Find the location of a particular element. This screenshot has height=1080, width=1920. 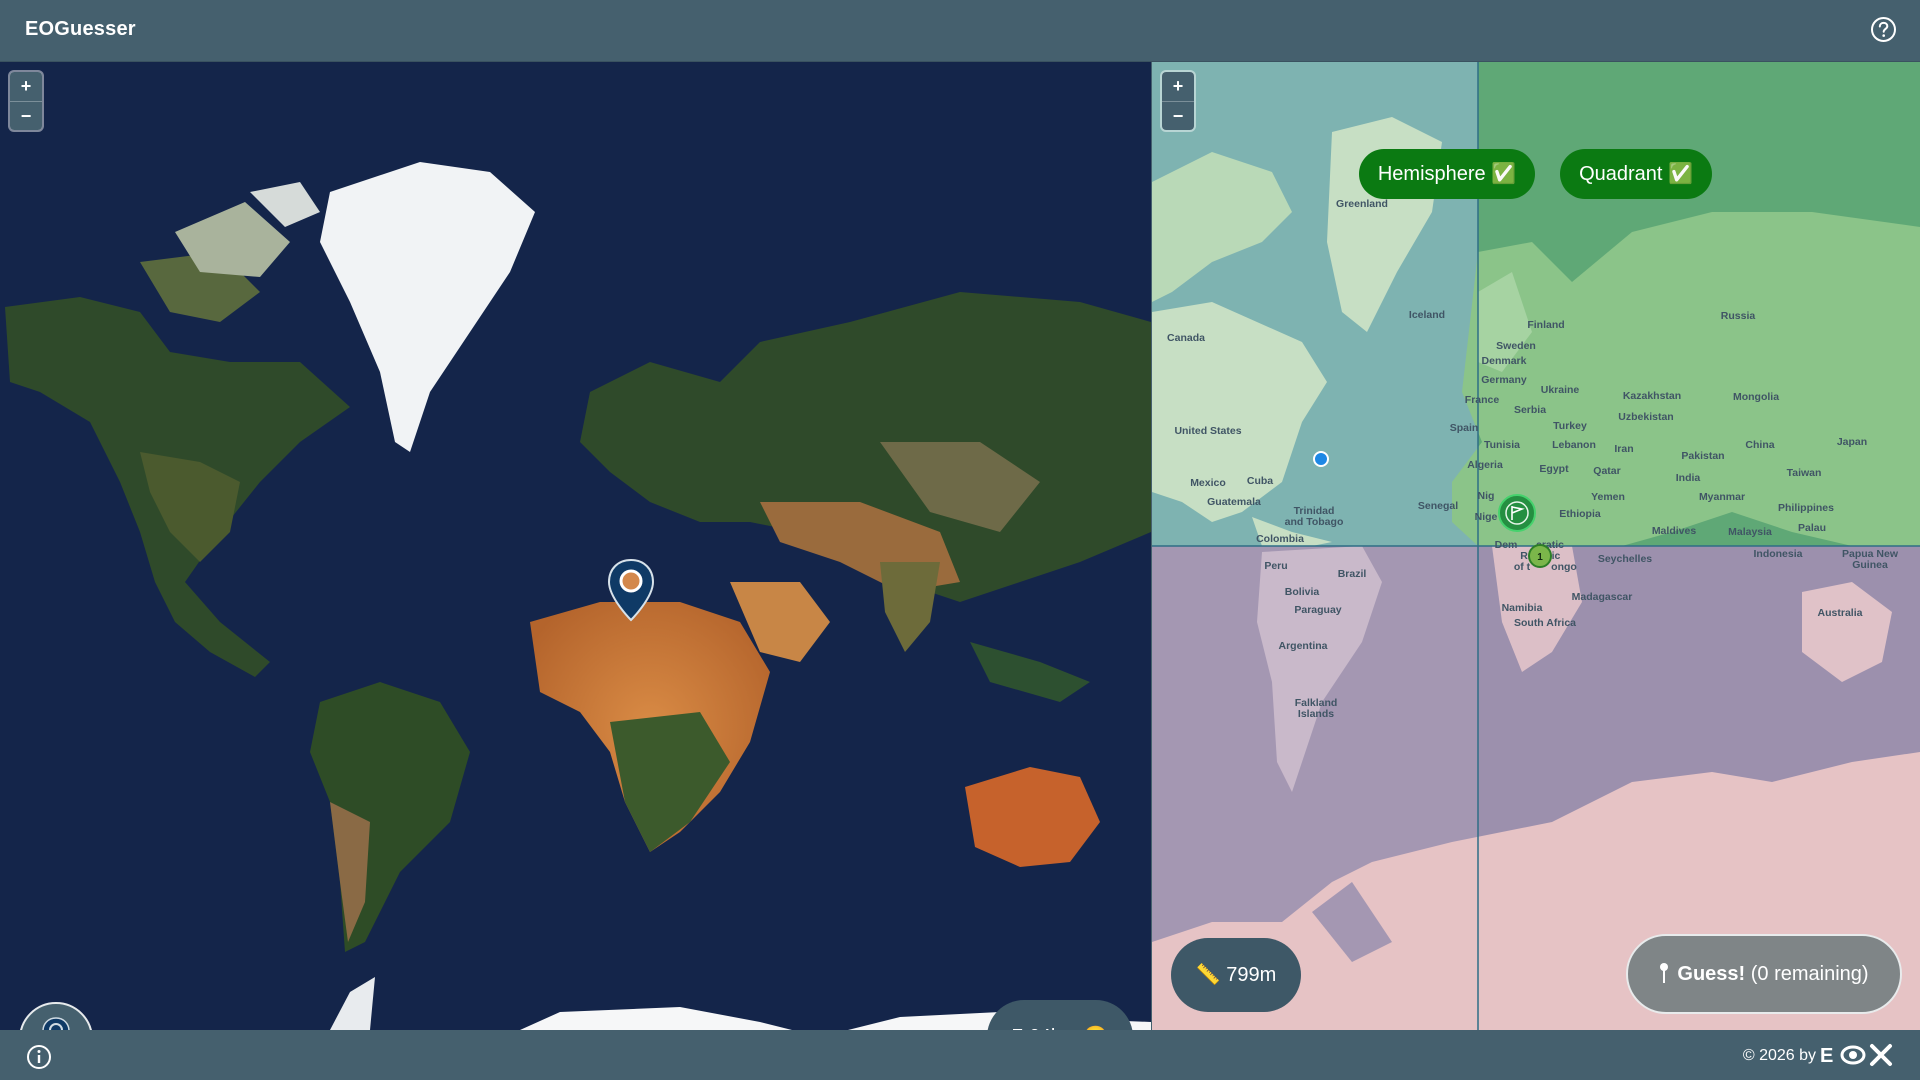

guess-button-label: Guess! is located at coordinates (1711, 974).